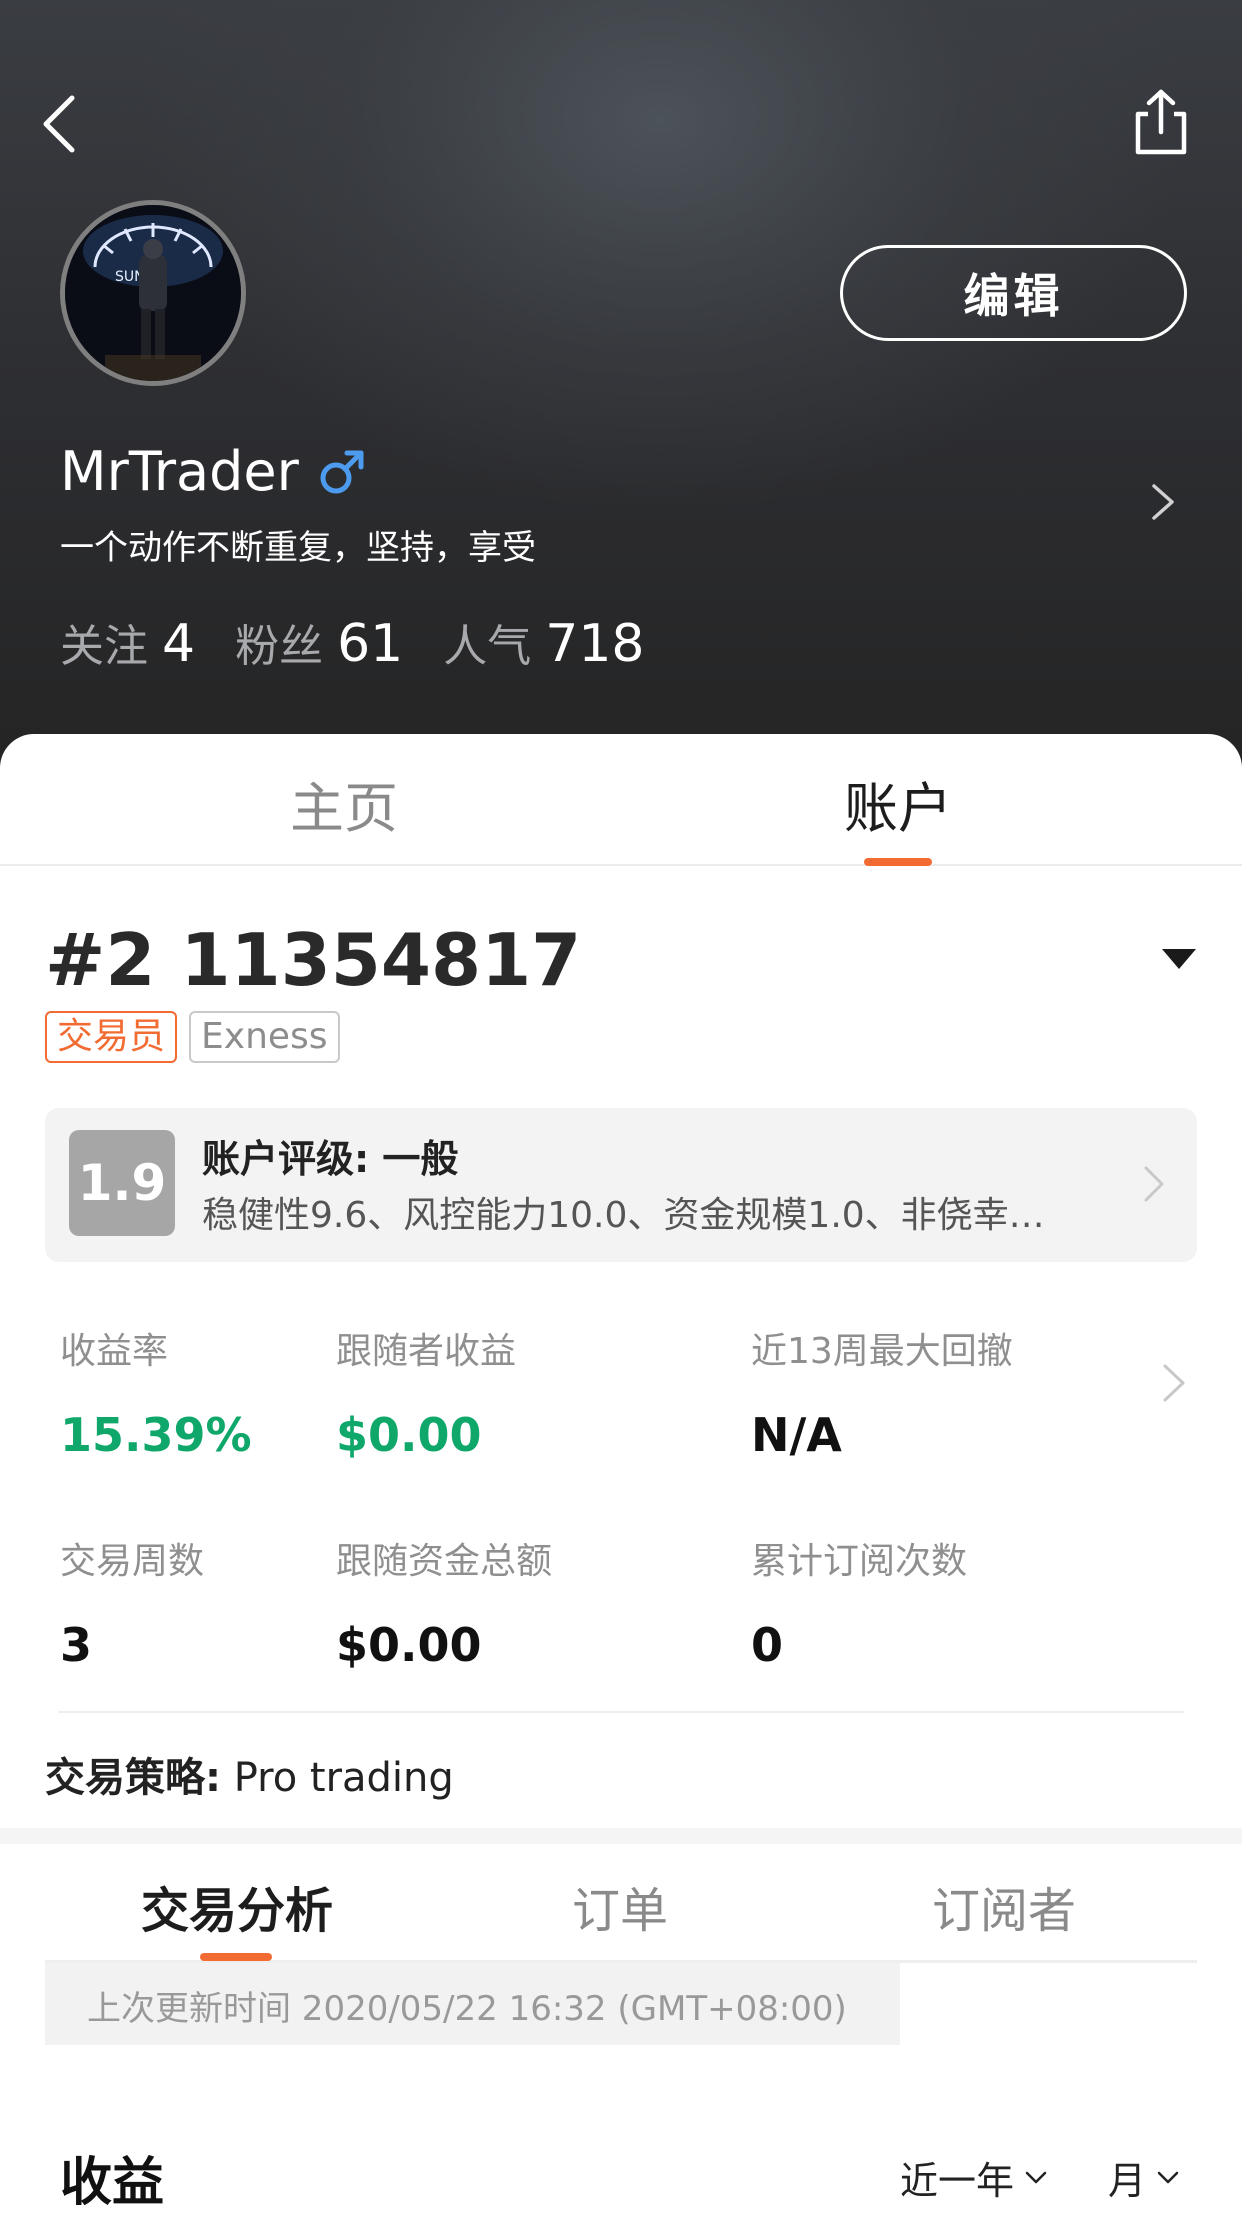  Describe the element at coordinates (859, 1561) in the screenshot. I see `metric-label: 累计订阅次数` at that location.